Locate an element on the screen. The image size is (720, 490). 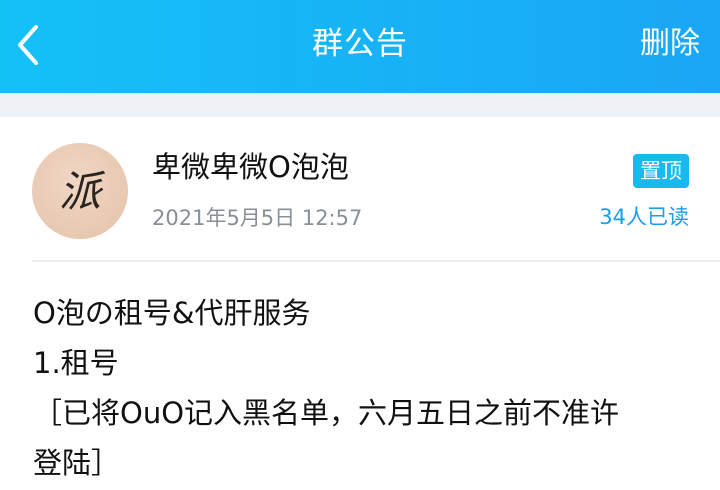
section-gap is located at coordinates (360, 105).